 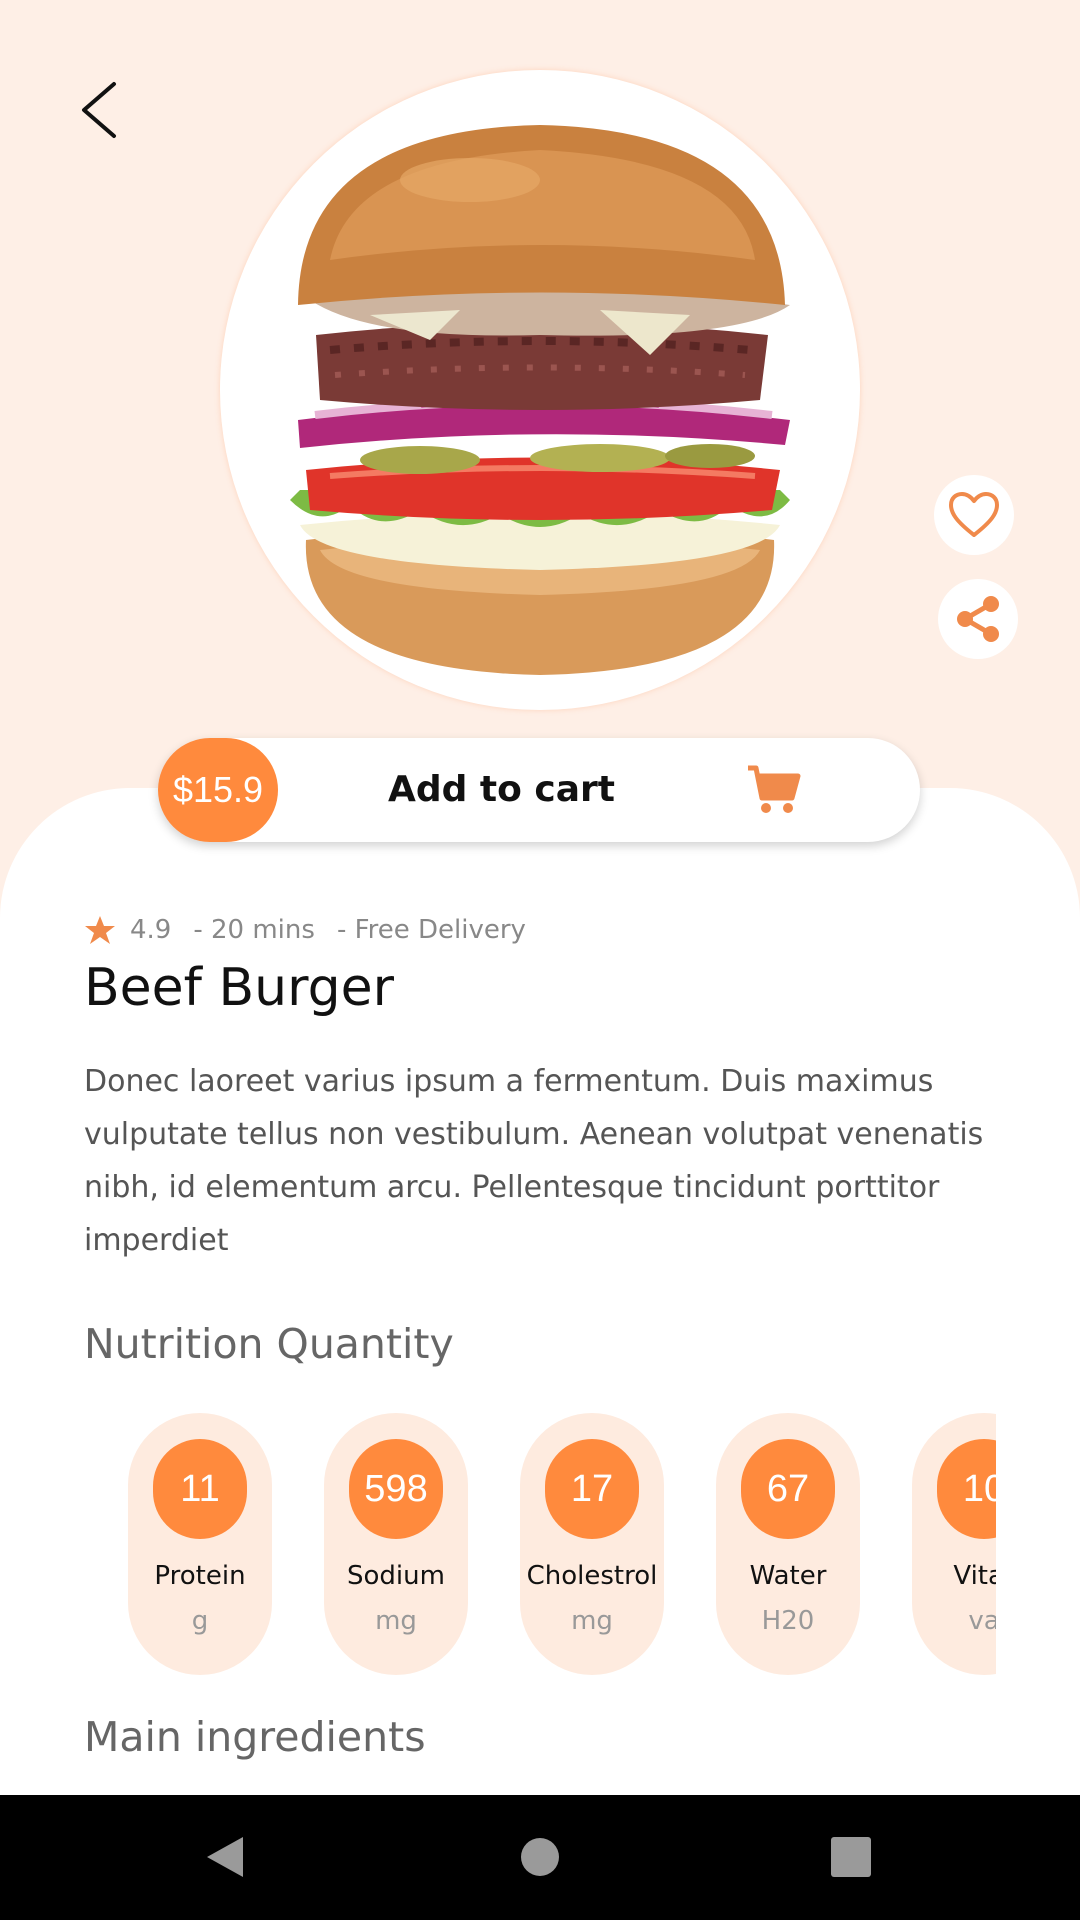 I want to click on rating-value: 4.9, so click(x=151, y=930).